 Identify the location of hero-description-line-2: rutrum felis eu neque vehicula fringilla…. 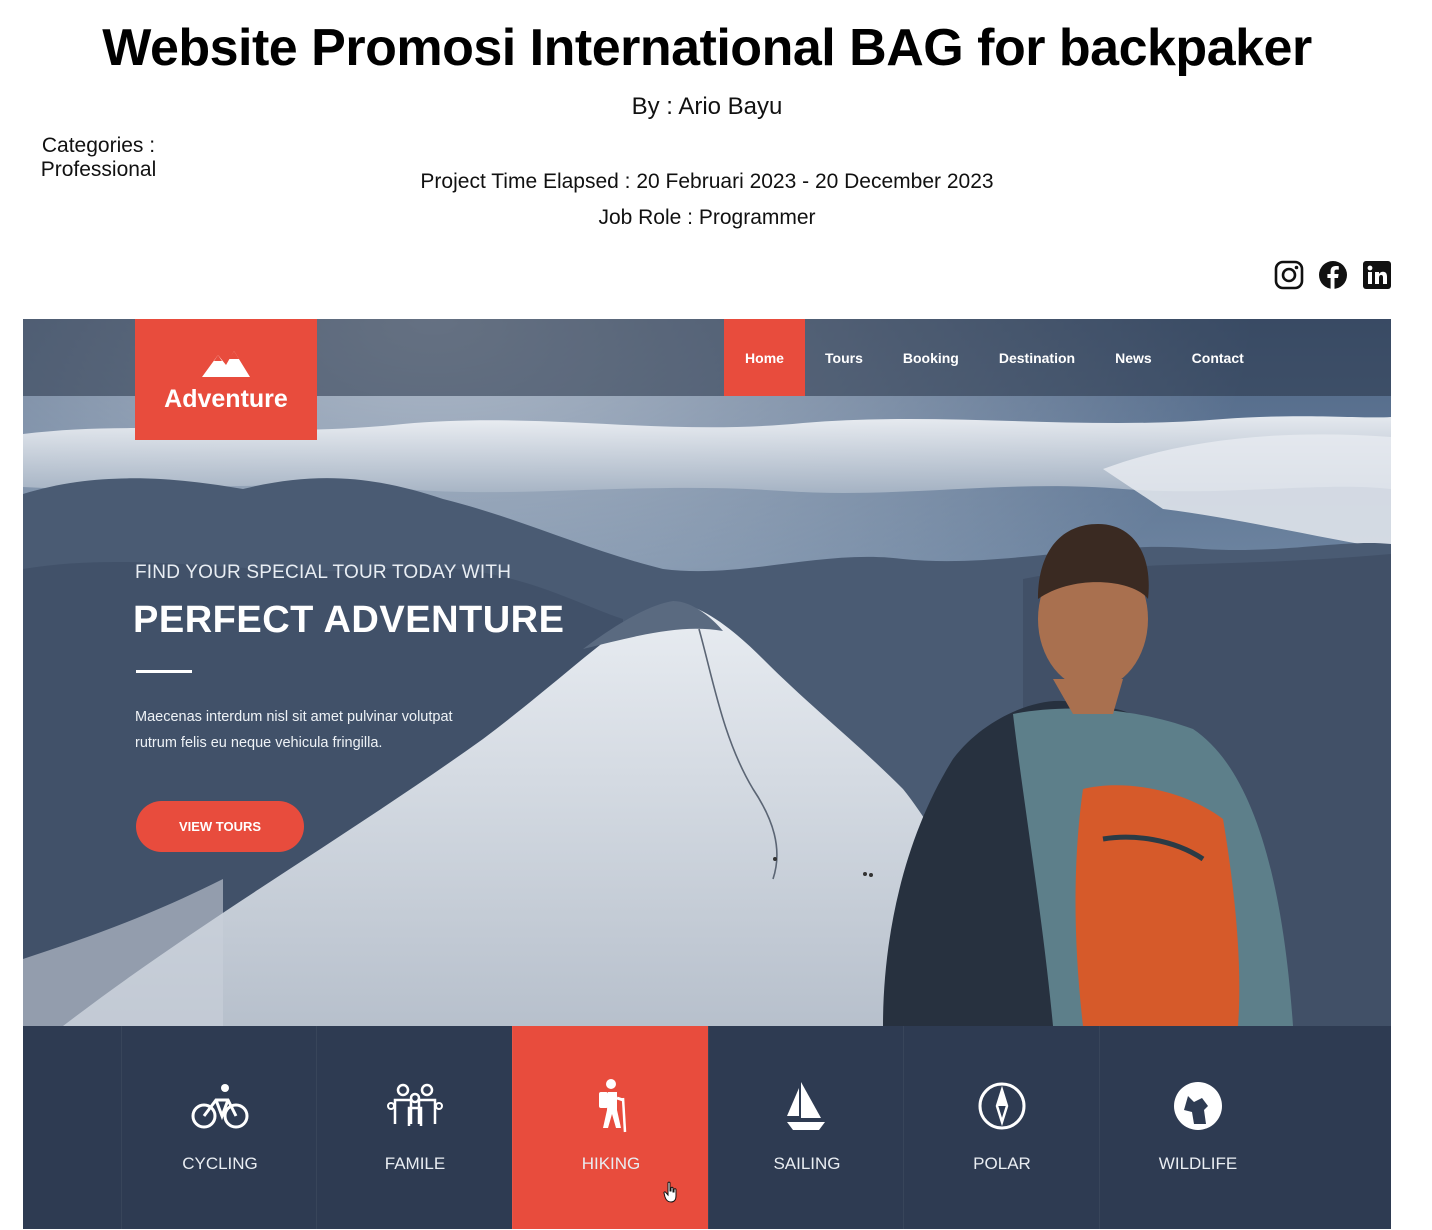
(259, 743).